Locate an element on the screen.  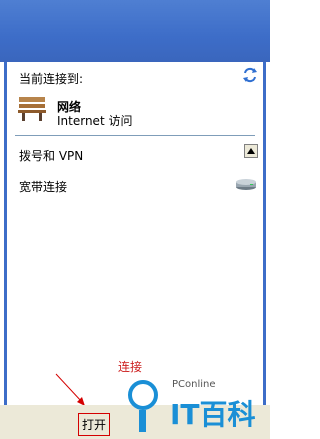
scroll-up-button is located at coordinates (251, 151).